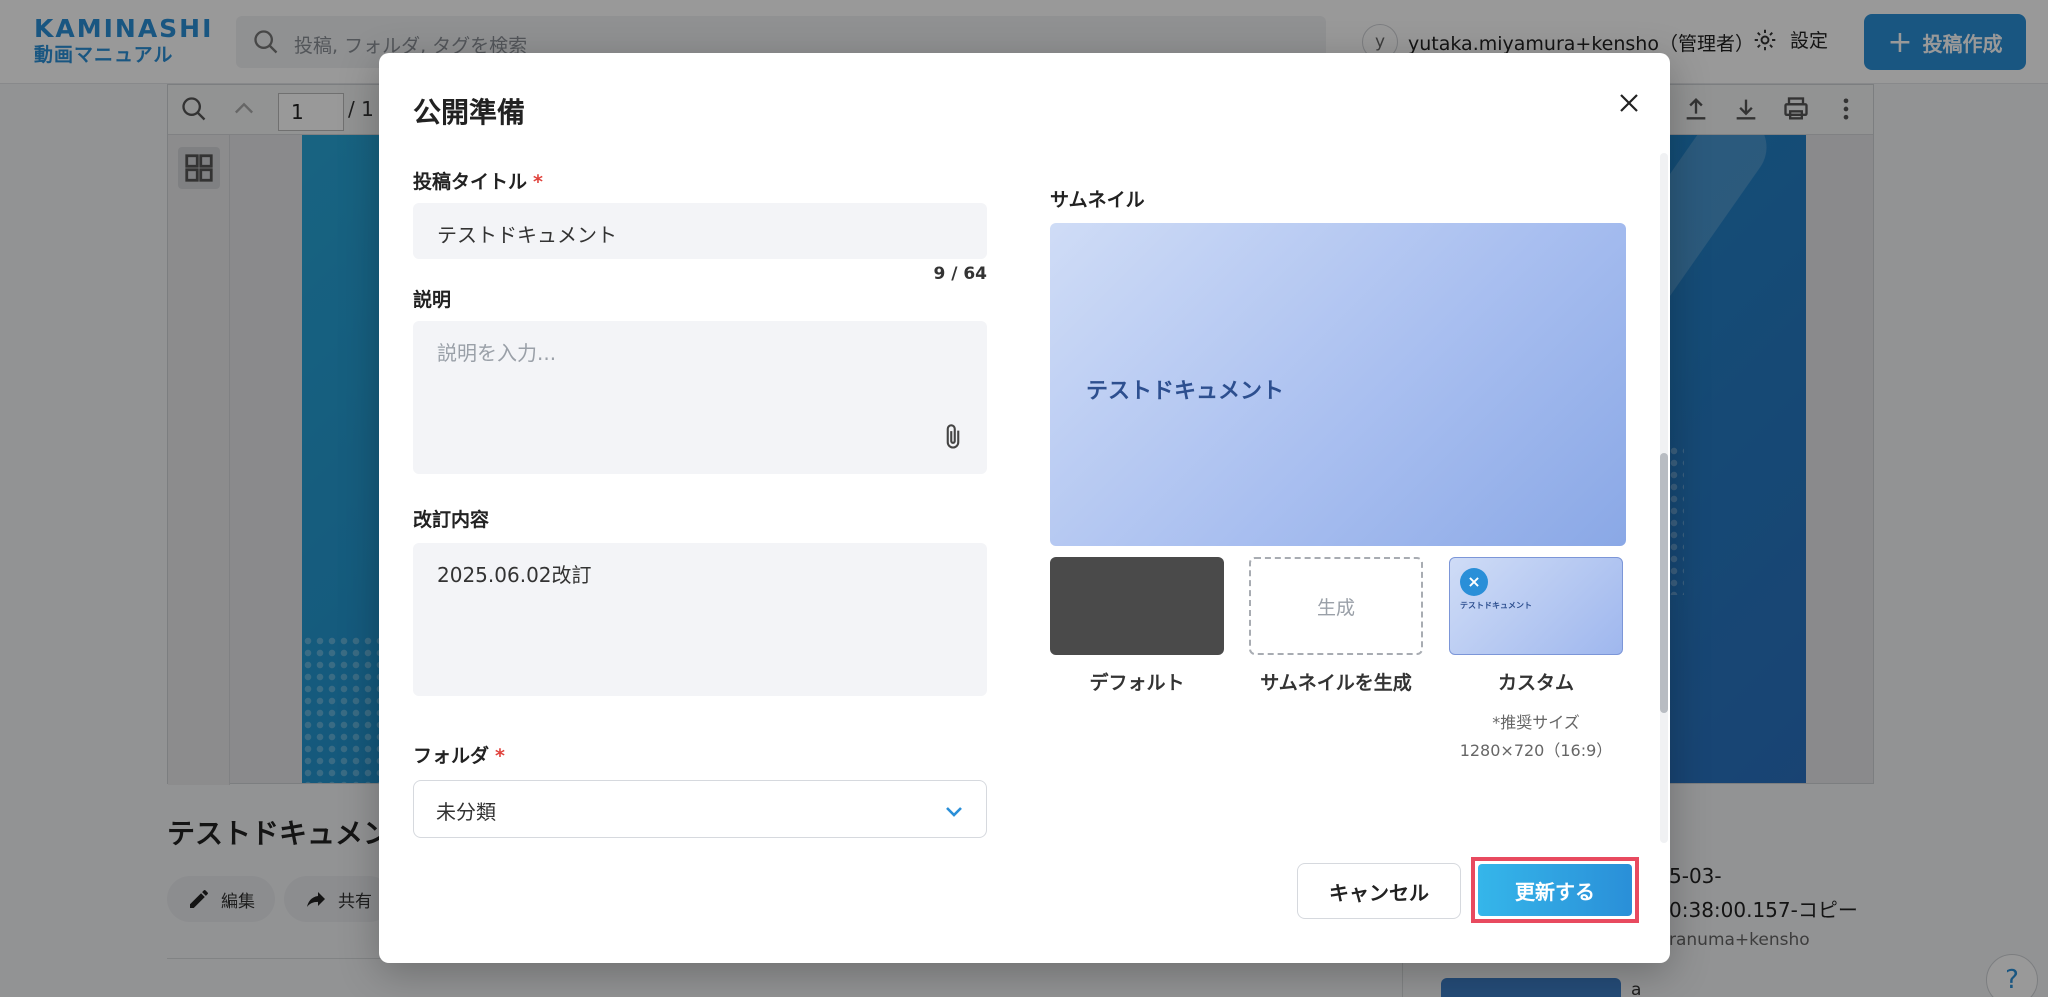 The image size is (2048, 997). What do you see at coordinates (1535, 683) in the screenshot?
I see `option-caption-custom: カスタム` at bounding box center [1535, 683].